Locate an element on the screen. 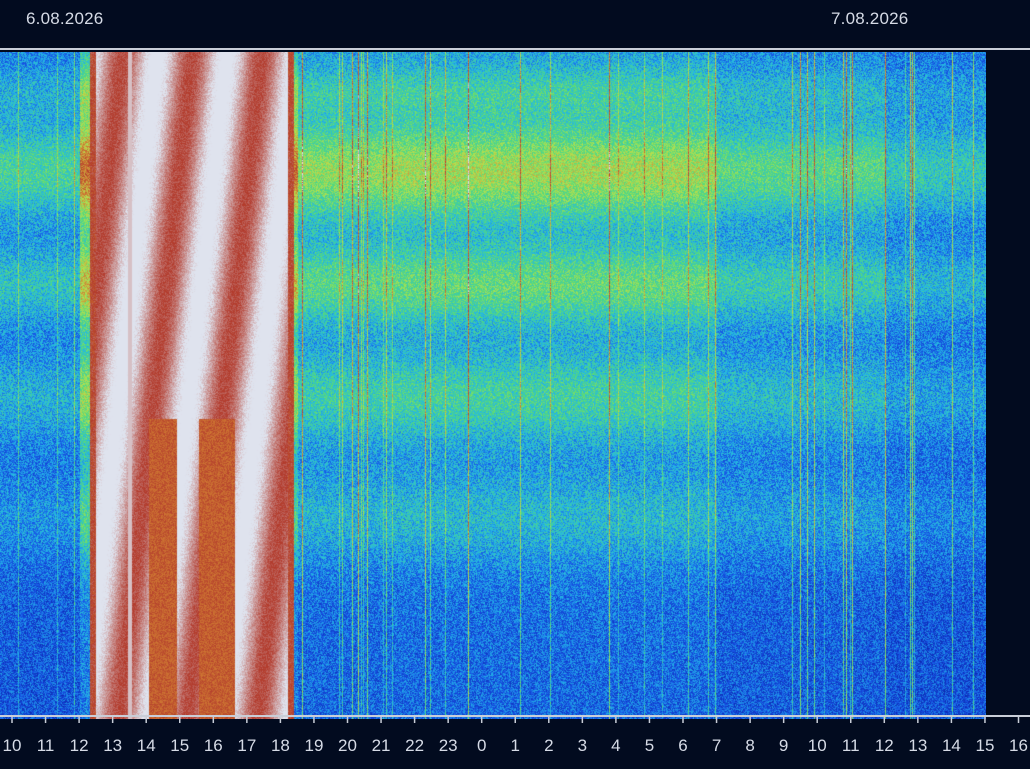 Image resolution: width=1030 pixels, height=769 pixels. x-tick-label: 8 is located at coordinates (749, 745).